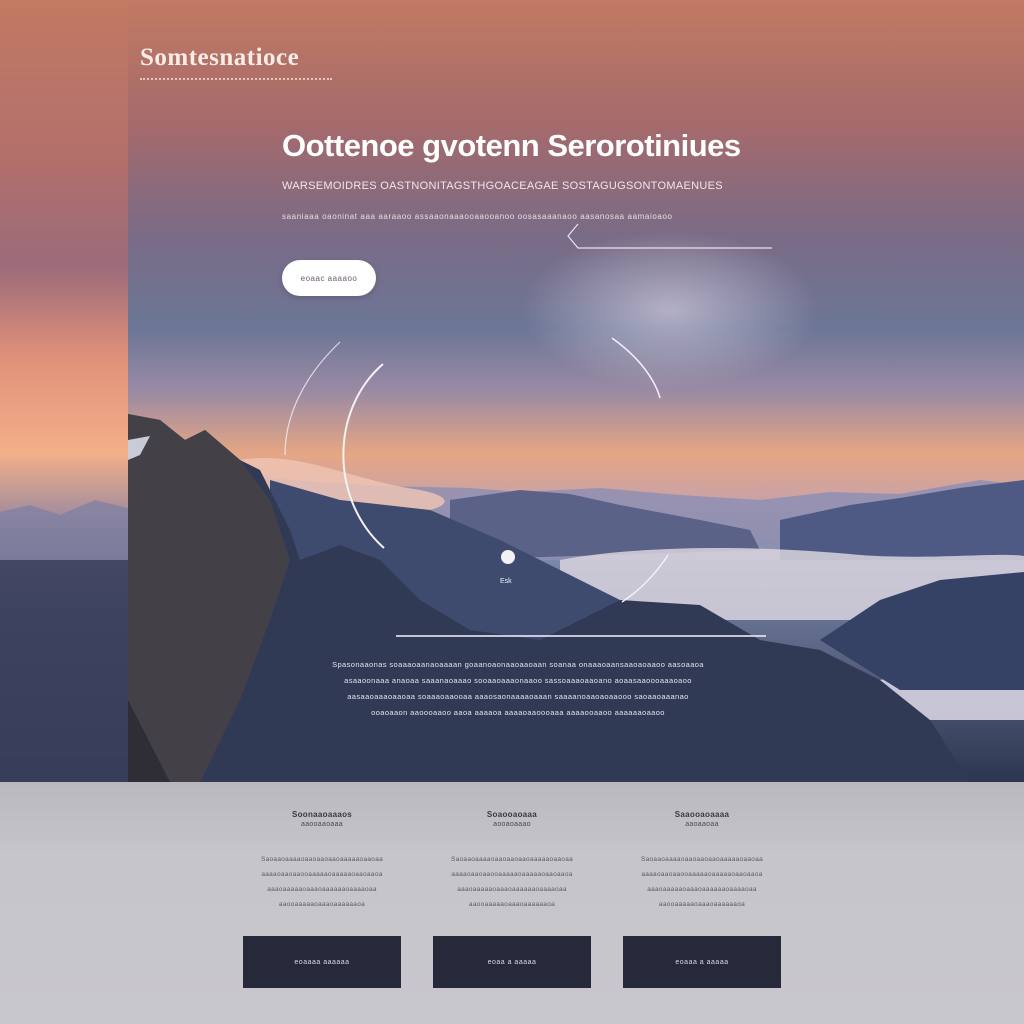 Image resolution: width=1024 pixels, height=1024 pixels. I want to click on feature-button-2: eoaa a aaaaa, so click(512, 962).